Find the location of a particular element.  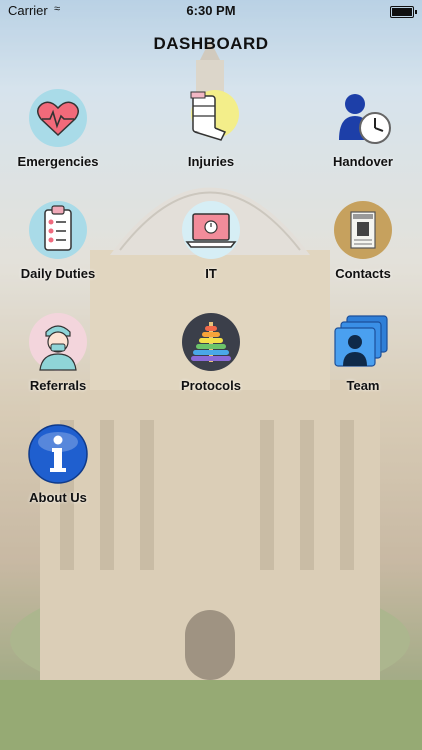

contact-card-icon is located at coordinates (363, 230).